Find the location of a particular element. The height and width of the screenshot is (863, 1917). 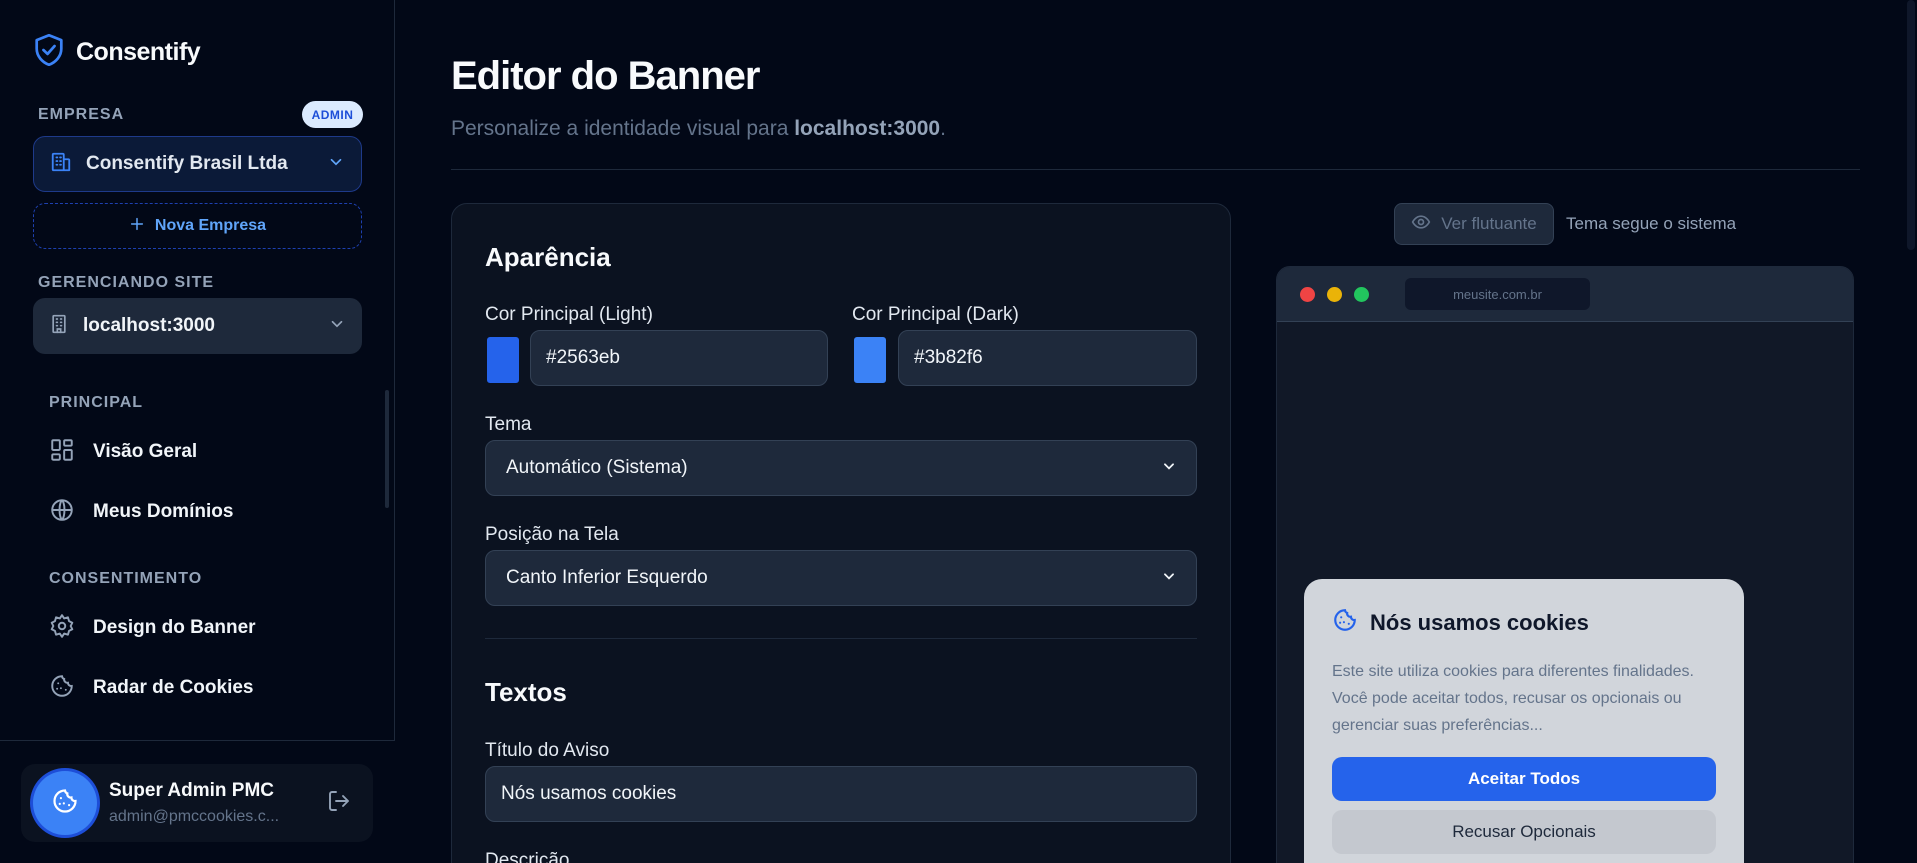

cookie-banner-header: Nós usamos cookies is located at coordinates (1524, 622).